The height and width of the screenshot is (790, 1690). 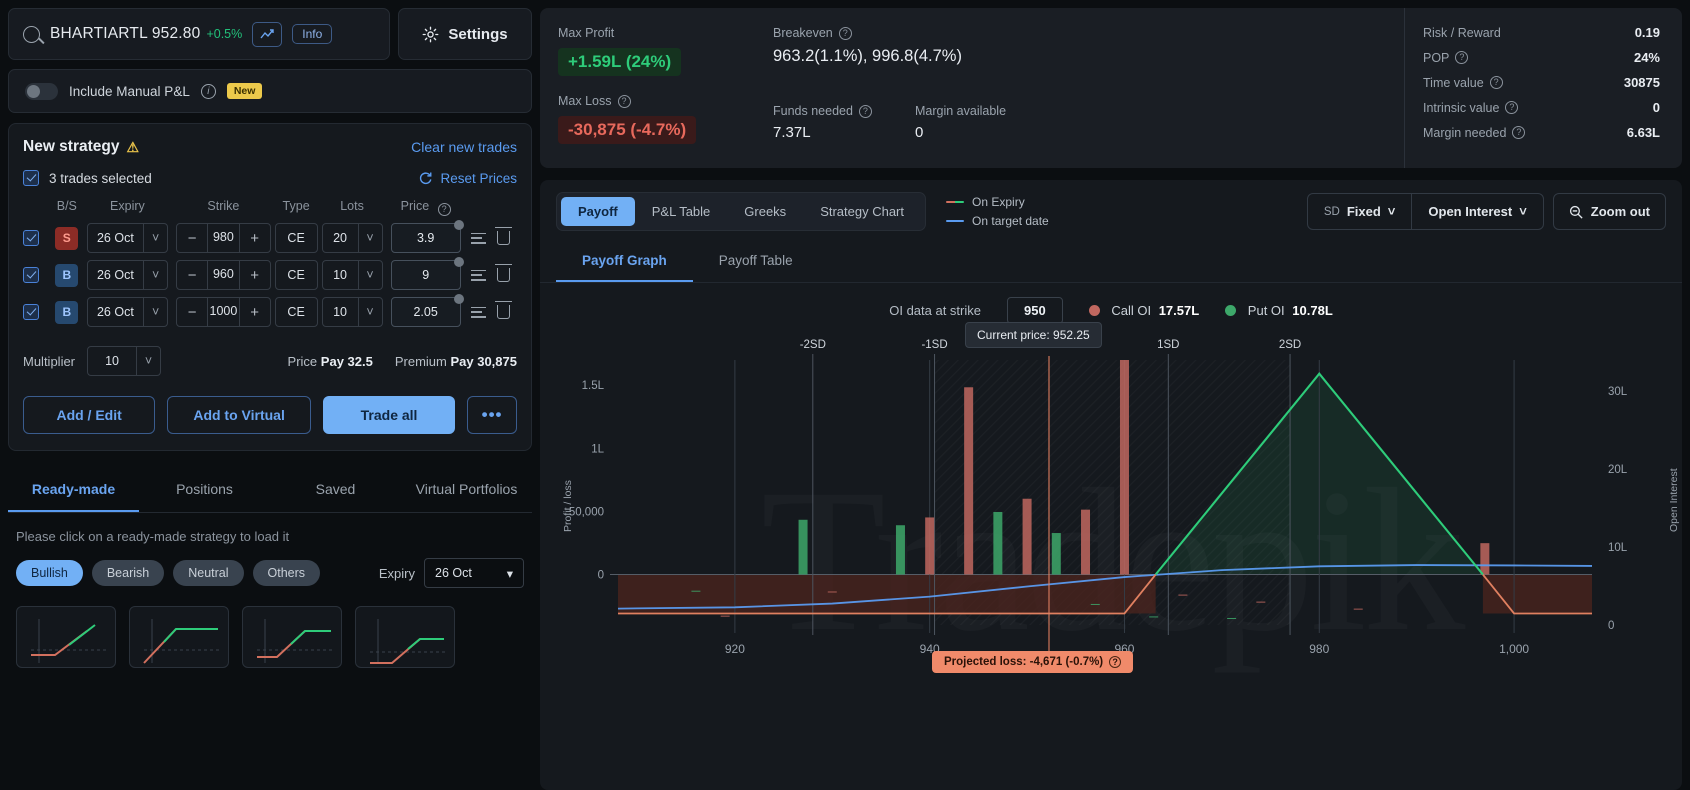 I want to click on info-icon: i, so click(x=208, y=91).